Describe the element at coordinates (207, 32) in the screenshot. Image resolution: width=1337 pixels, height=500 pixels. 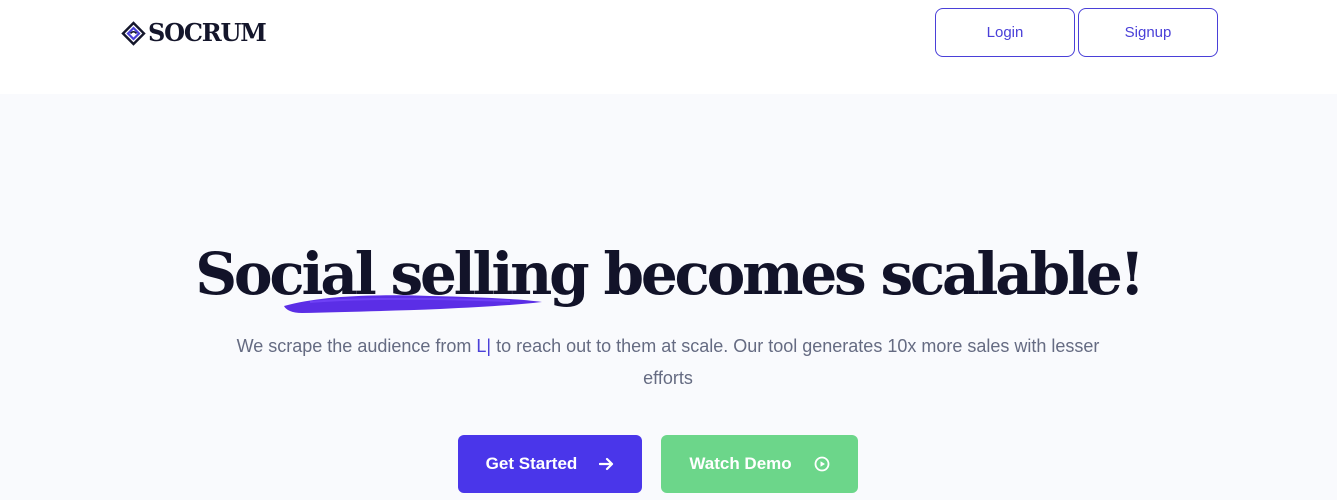
I see `brand-name: SOCRUM` at that location.